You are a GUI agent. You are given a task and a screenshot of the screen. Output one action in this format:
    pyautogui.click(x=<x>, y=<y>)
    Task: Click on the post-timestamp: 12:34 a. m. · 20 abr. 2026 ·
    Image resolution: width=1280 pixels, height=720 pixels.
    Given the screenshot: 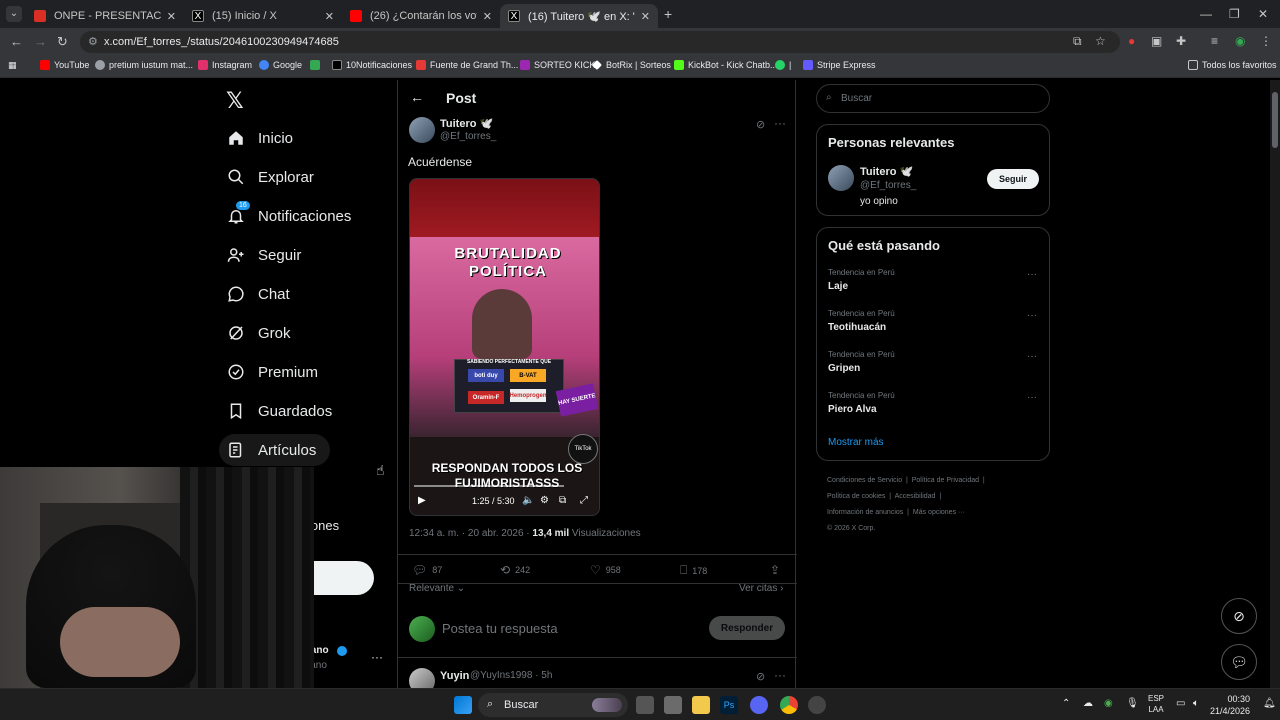 What is the action you would take?
    pyautogui.click(x=470, y=533)
    